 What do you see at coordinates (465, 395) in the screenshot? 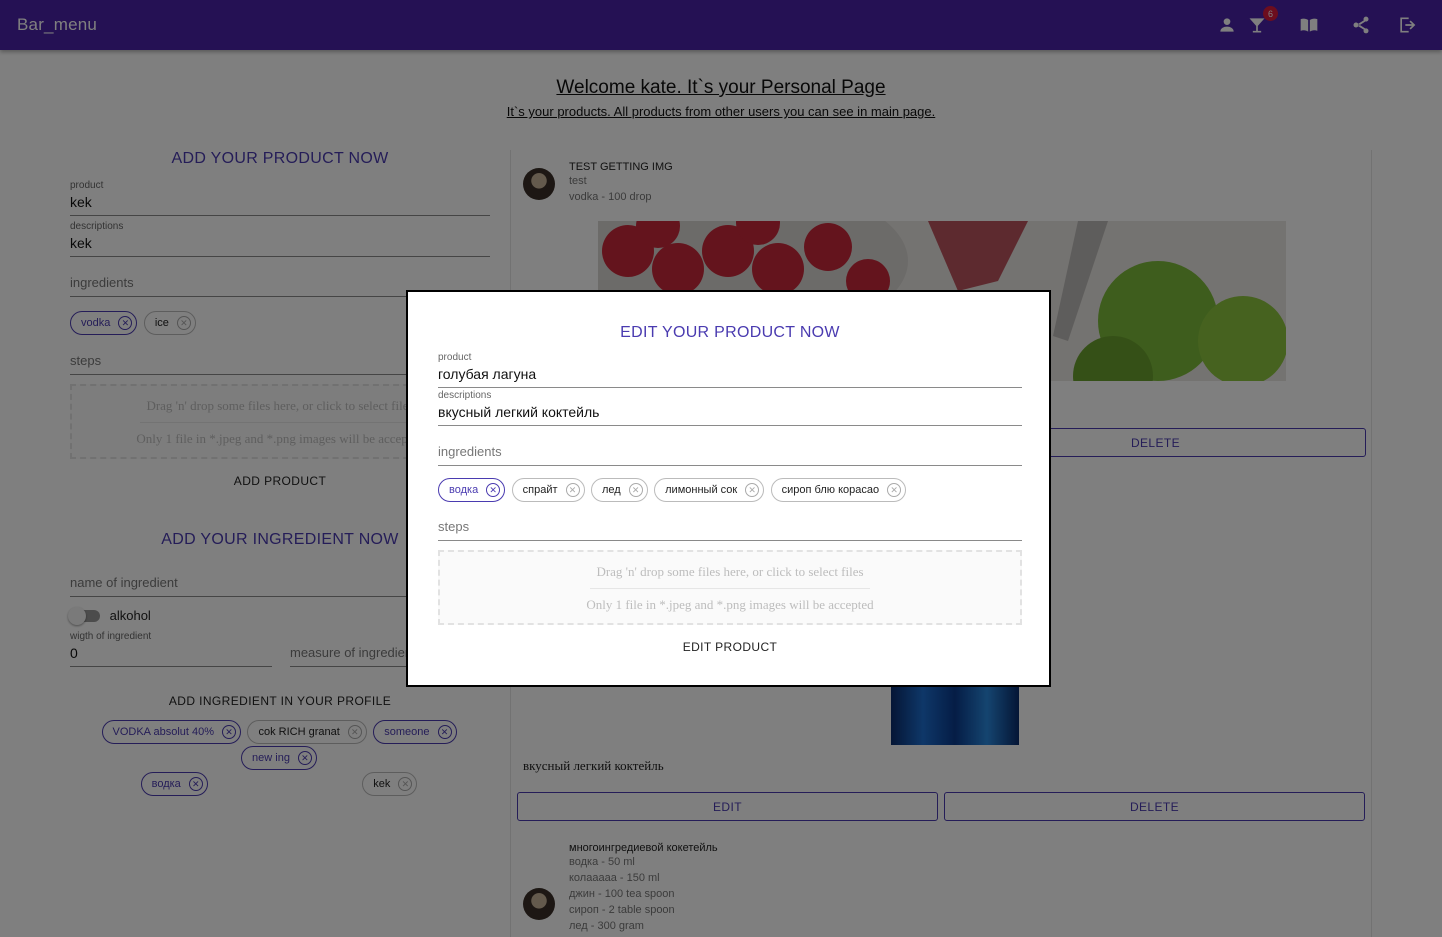
I see `descriptions-label: descriptions` at bounding box center [465, 395].